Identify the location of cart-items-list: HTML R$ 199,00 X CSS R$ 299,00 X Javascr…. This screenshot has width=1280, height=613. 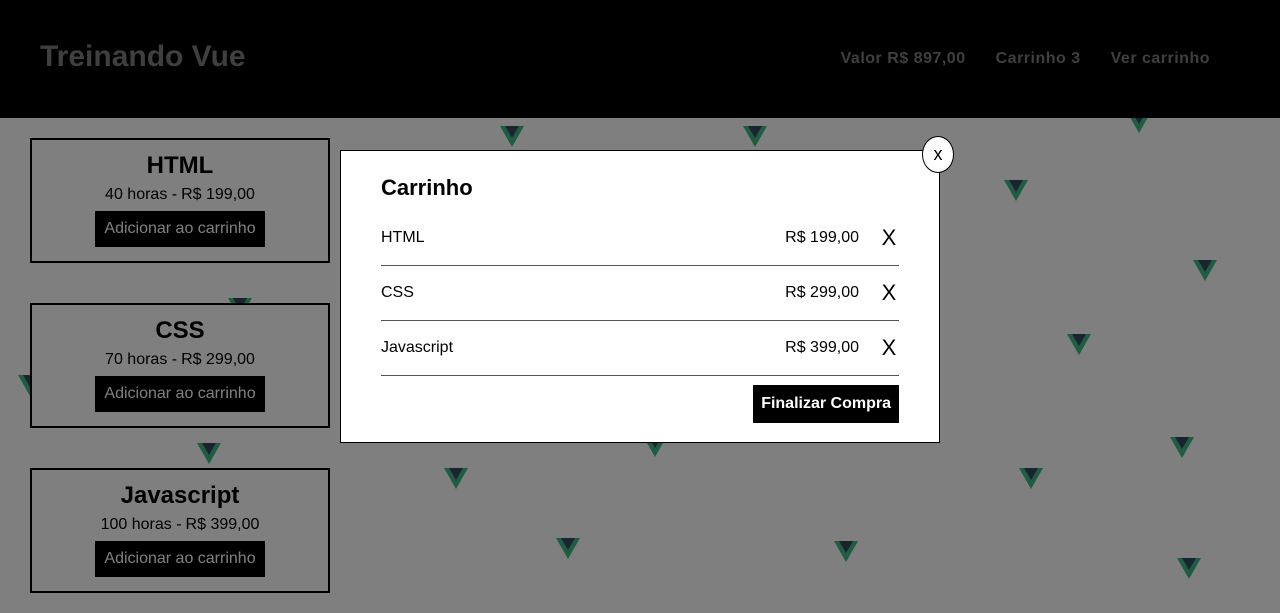
(640, 293).